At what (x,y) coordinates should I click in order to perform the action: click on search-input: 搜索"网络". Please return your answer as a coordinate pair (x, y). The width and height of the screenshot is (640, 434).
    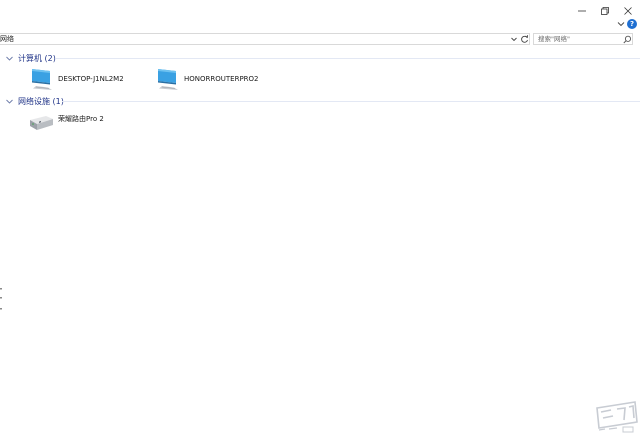
    Looking at the image, I should click on (554, 39).